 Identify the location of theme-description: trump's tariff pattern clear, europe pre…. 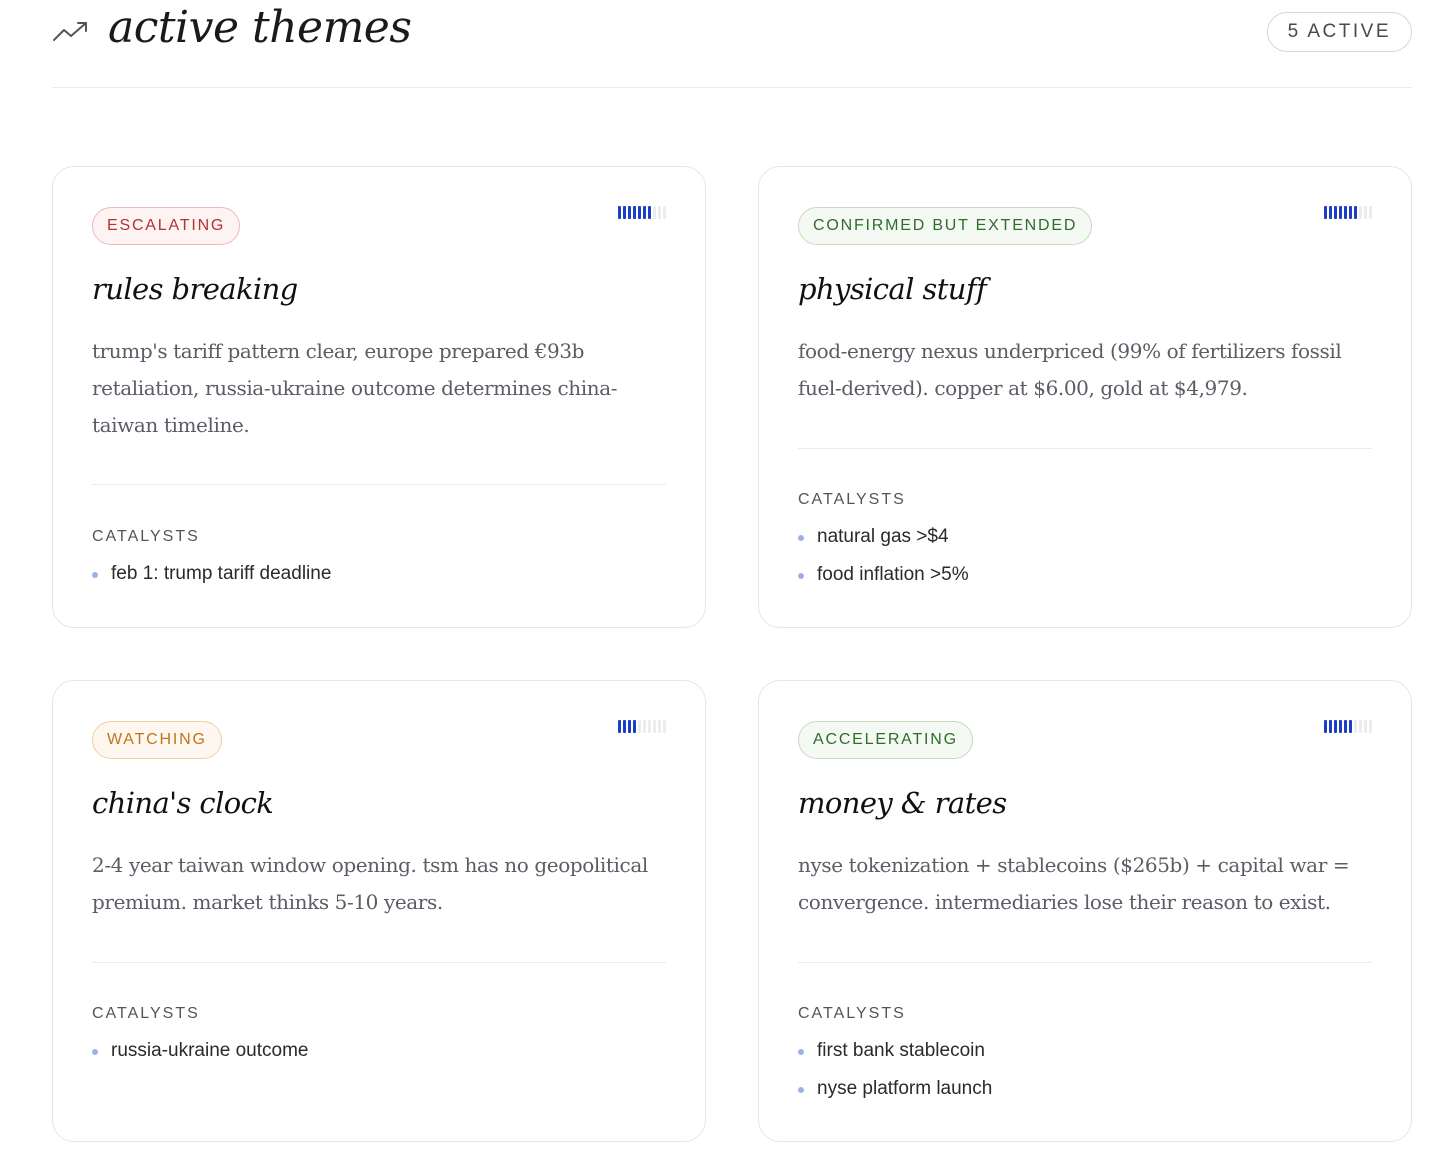
(355, 388).